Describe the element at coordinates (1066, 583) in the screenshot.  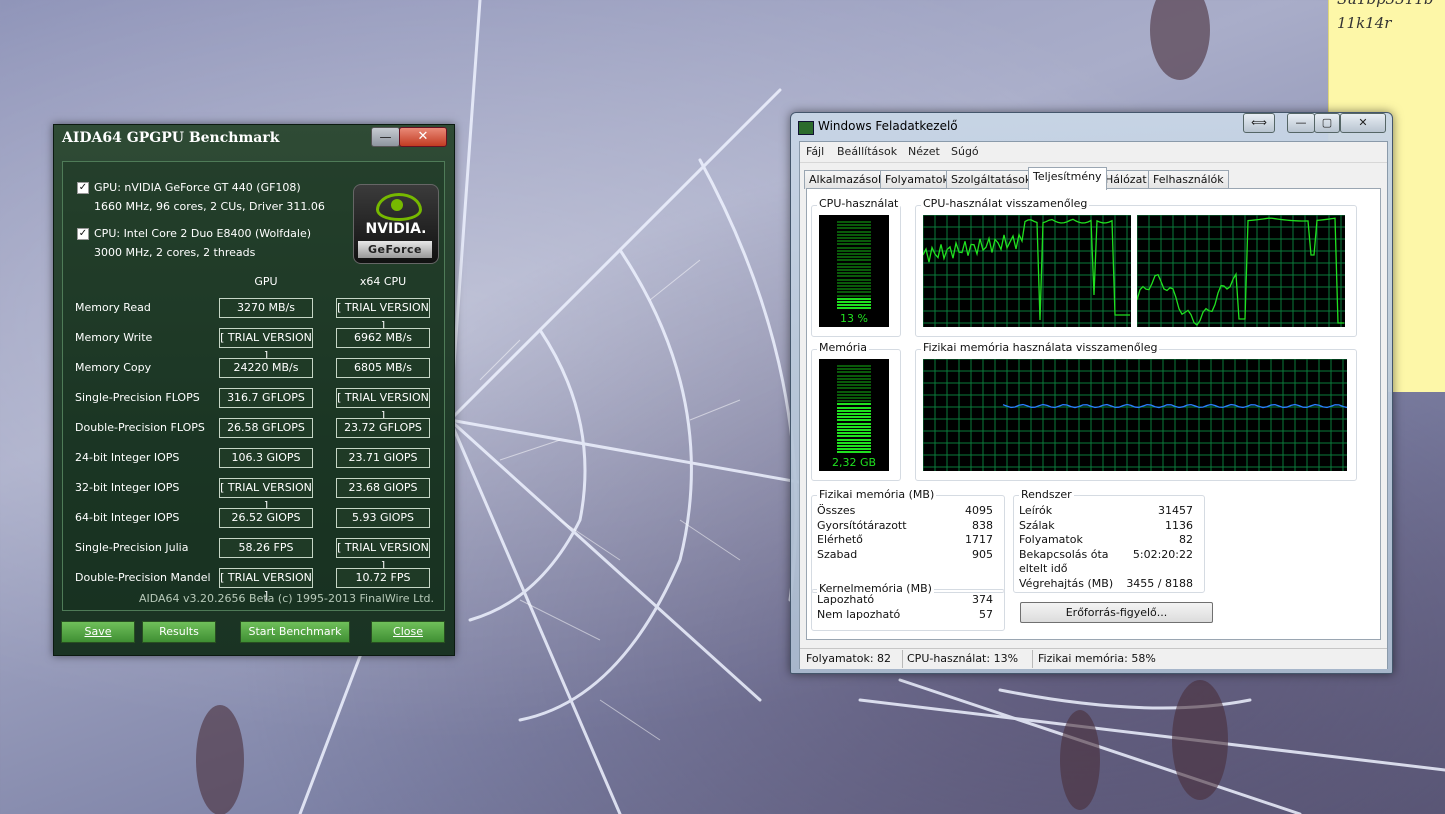
I see `stat-label: Végrehajtás (MB)` at that location.